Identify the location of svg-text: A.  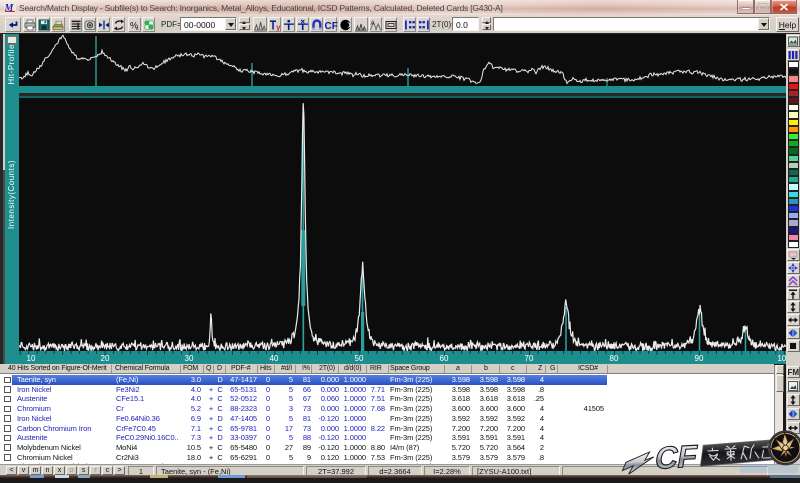
(372, 24).